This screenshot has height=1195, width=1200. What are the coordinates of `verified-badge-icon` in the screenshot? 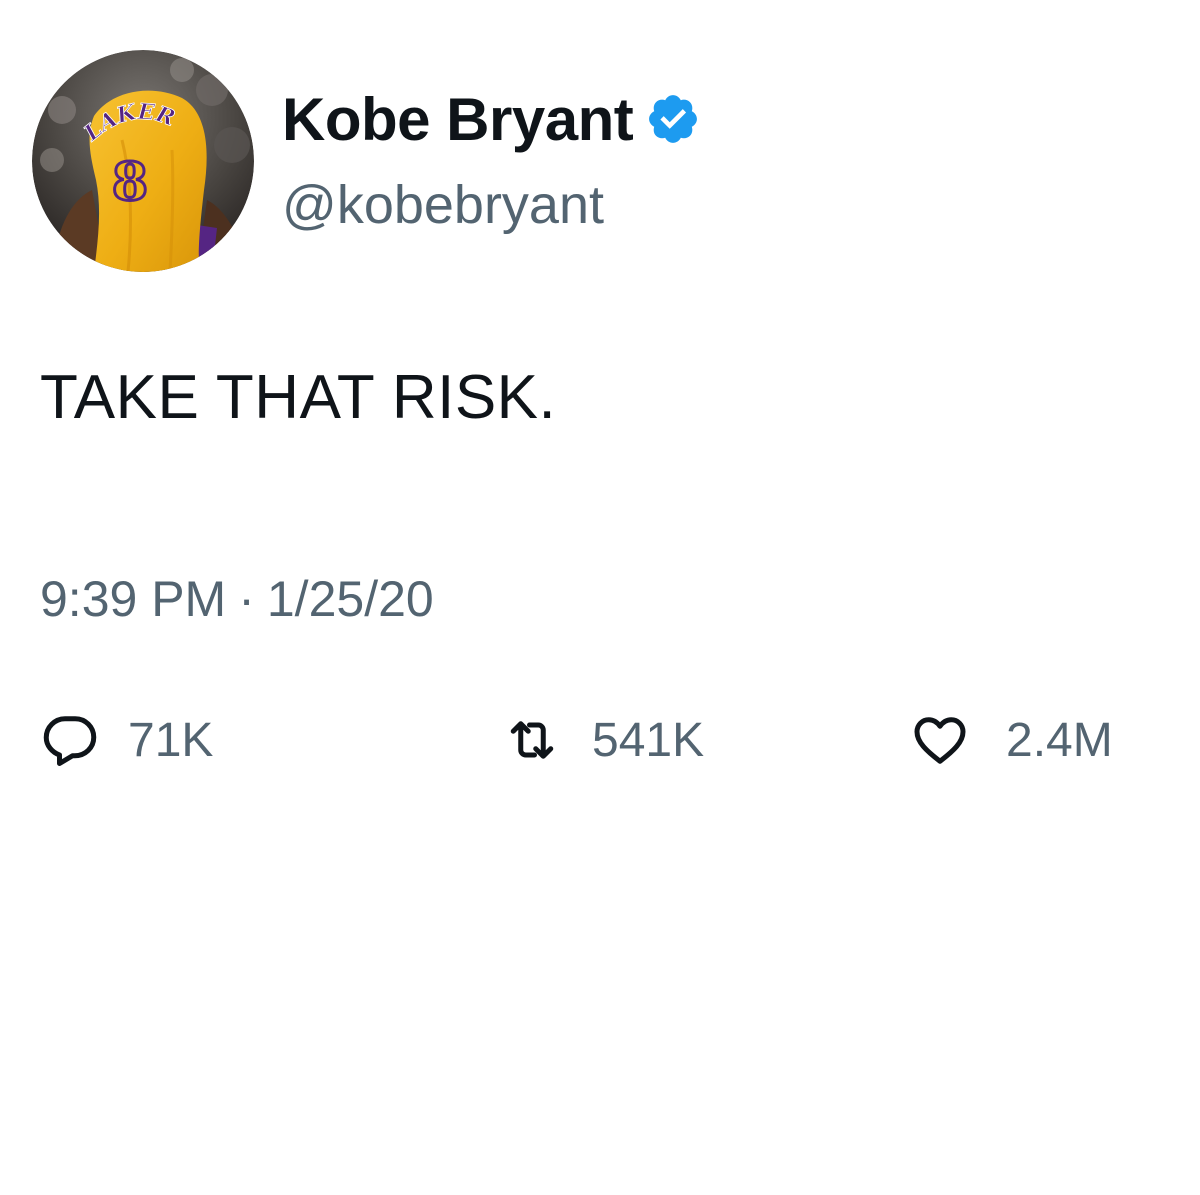 It's located at (673, 119).